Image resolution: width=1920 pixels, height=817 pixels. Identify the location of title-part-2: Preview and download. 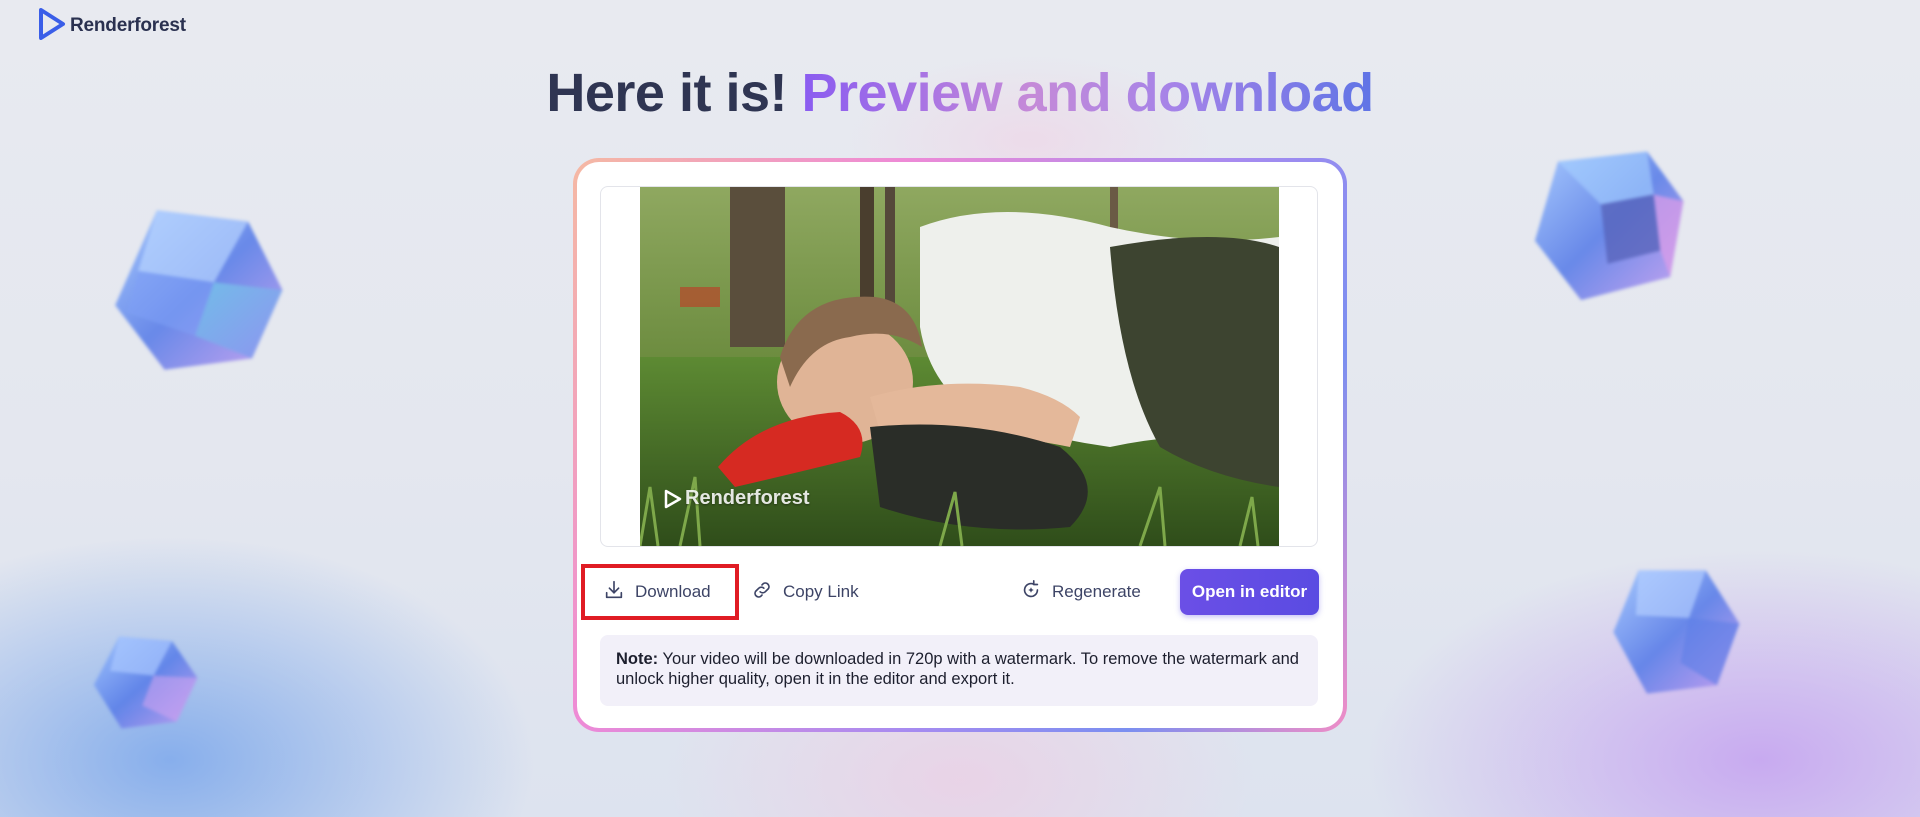
(1088, 93).